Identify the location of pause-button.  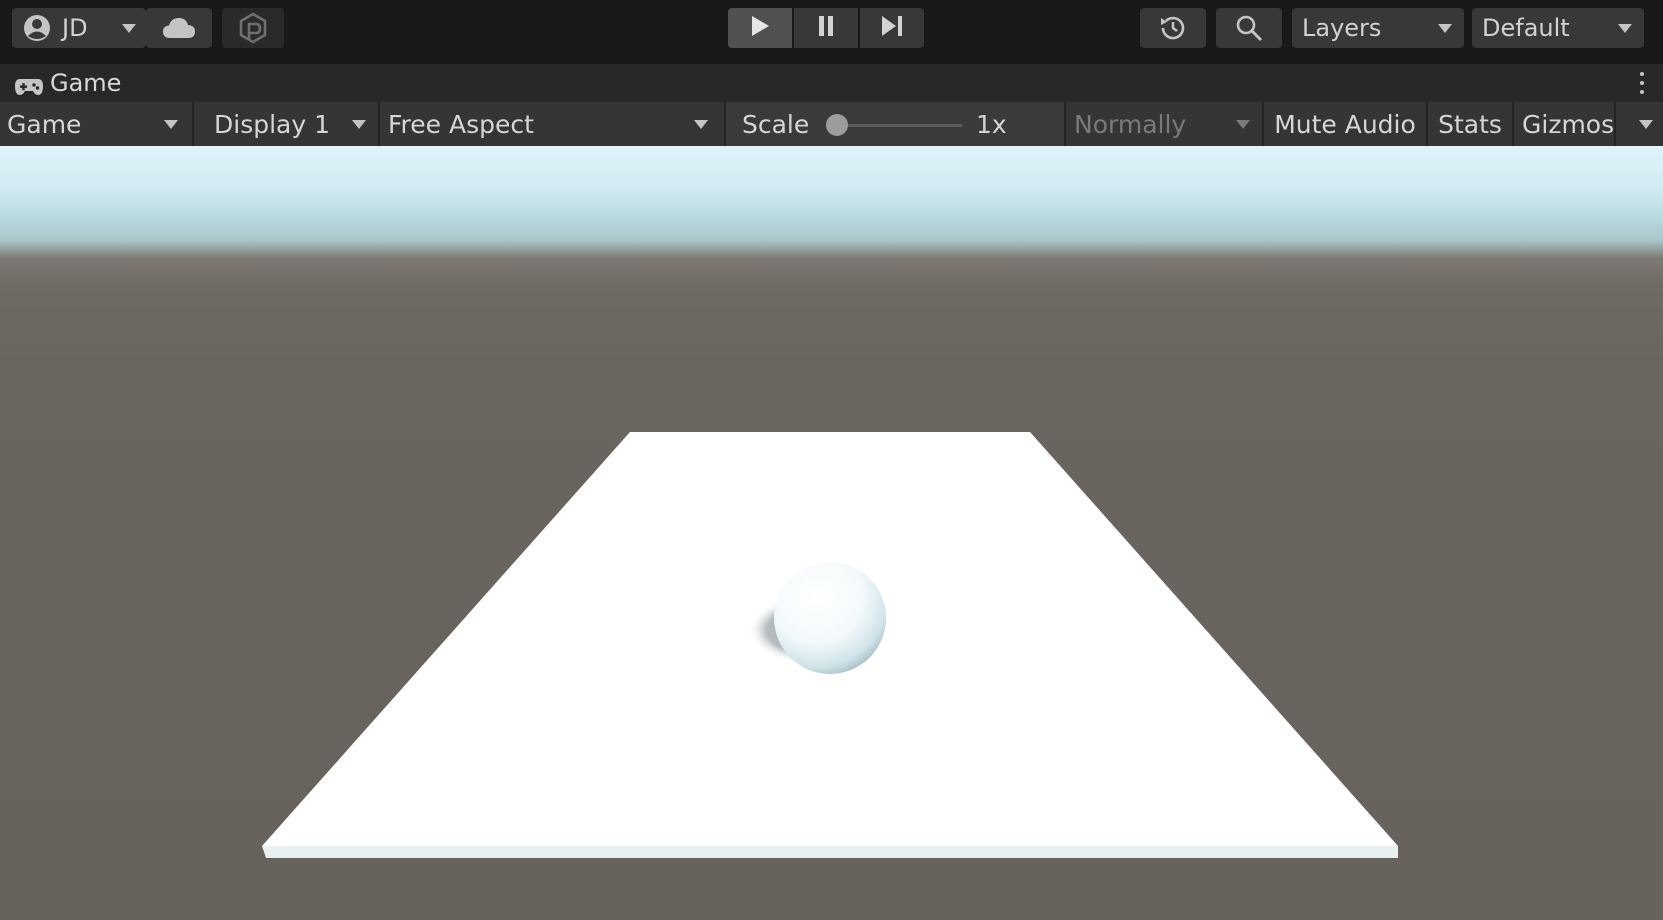
(826, 28).